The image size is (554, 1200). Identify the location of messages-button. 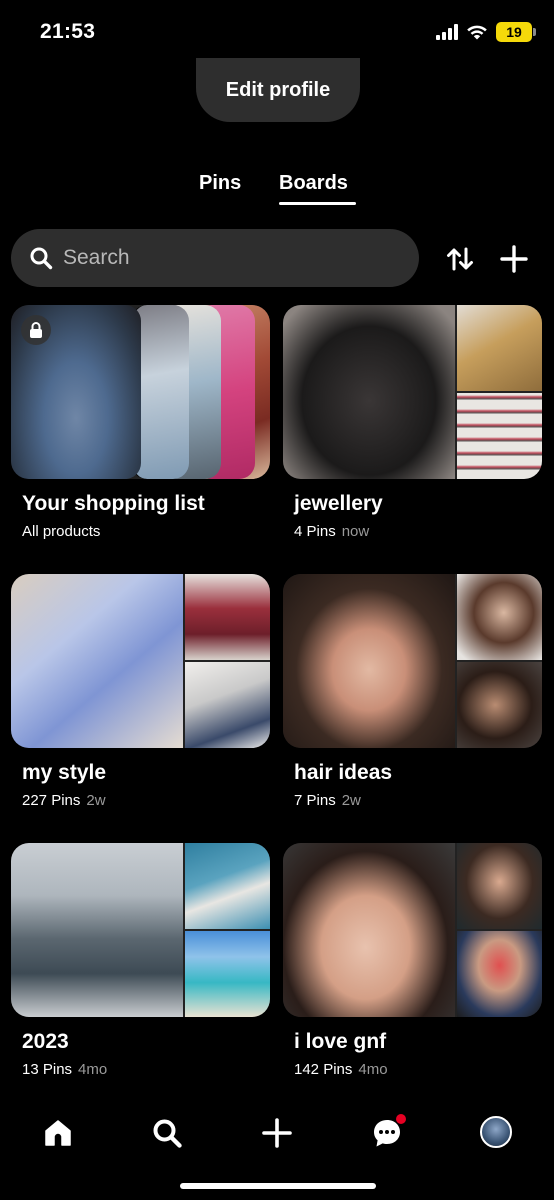
(388, 1132).